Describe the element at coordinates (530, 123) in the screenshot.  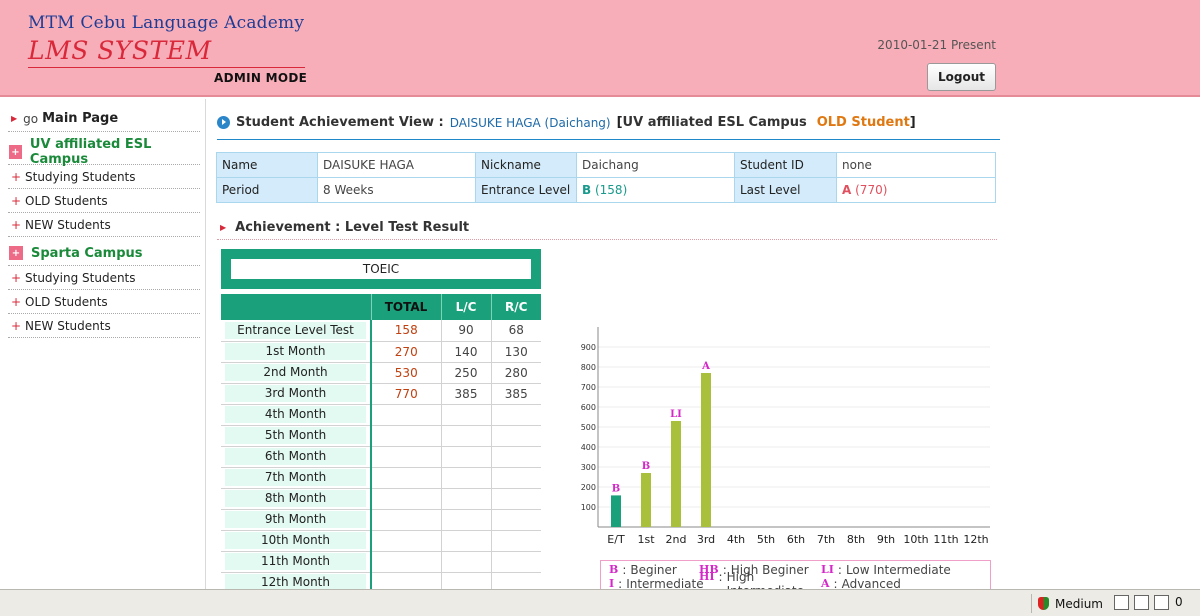
I see `student-name-link: DAISUKE HAGA (Daichang)` at that location.